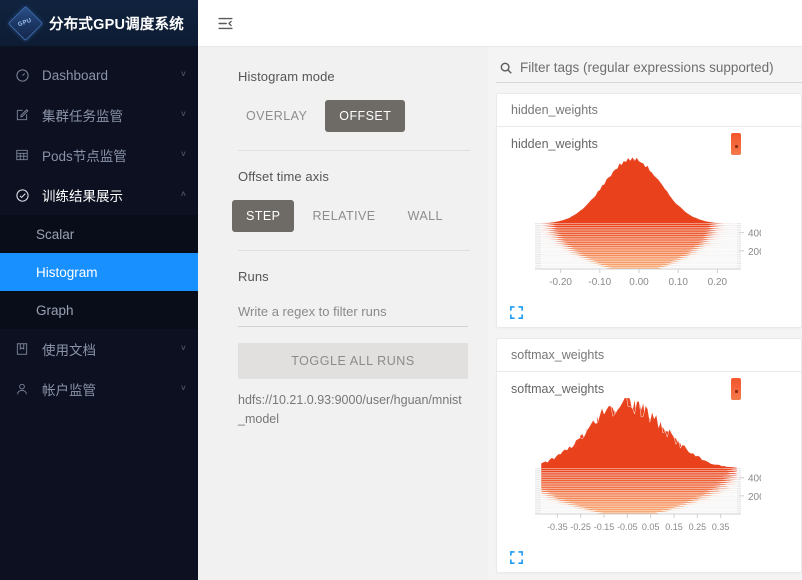  Describe the element at coordinates (99, 310) in the screenshot. I see `sidebar-item-graph: Graph` at that location.